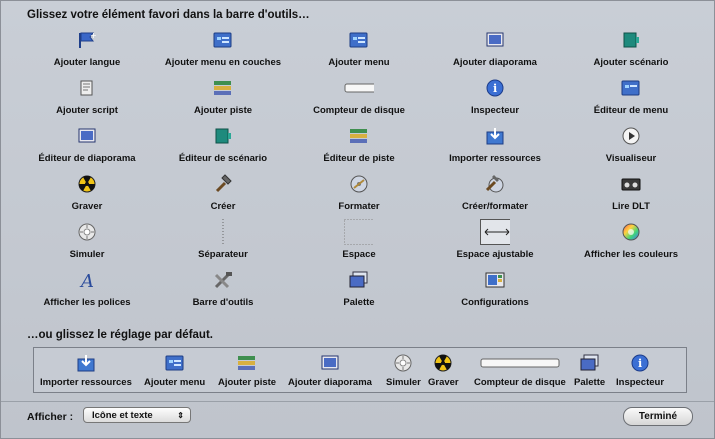  I want to click on toolbar-item-label: Ajouter diaporama, so click(495, 62).